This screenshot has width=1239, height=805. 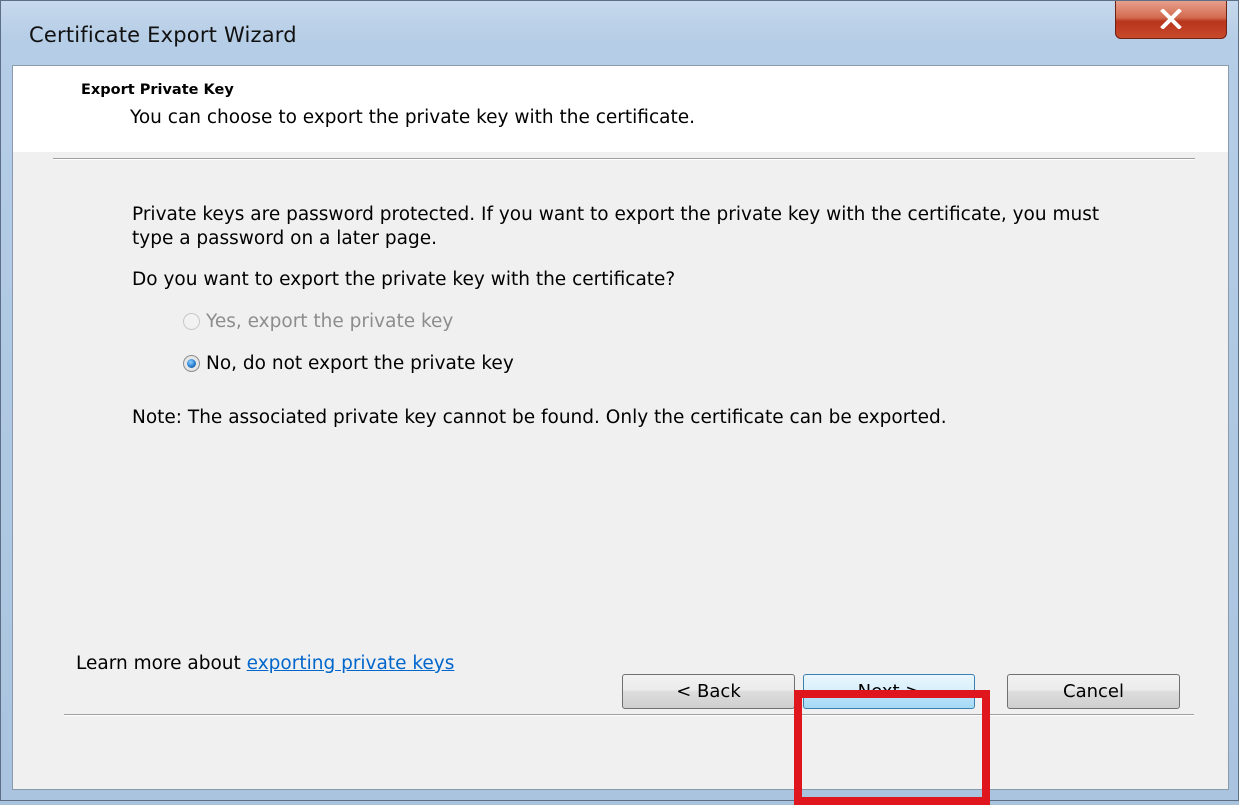 I want to click on learn-more: Learn more about exporting private keys, so click(x=265, y=663).